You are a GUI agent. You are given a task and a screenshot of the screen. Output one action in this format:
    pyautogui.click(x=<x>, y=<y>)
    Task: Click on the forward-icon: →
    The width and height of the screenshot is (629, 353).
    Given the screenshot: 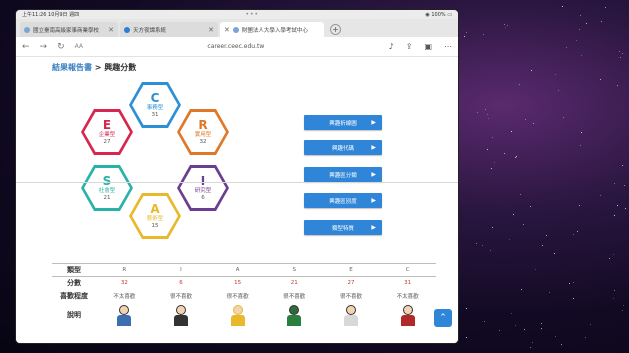 What is the action you would take?
    pyautogui.click(x=44, y=47)
    